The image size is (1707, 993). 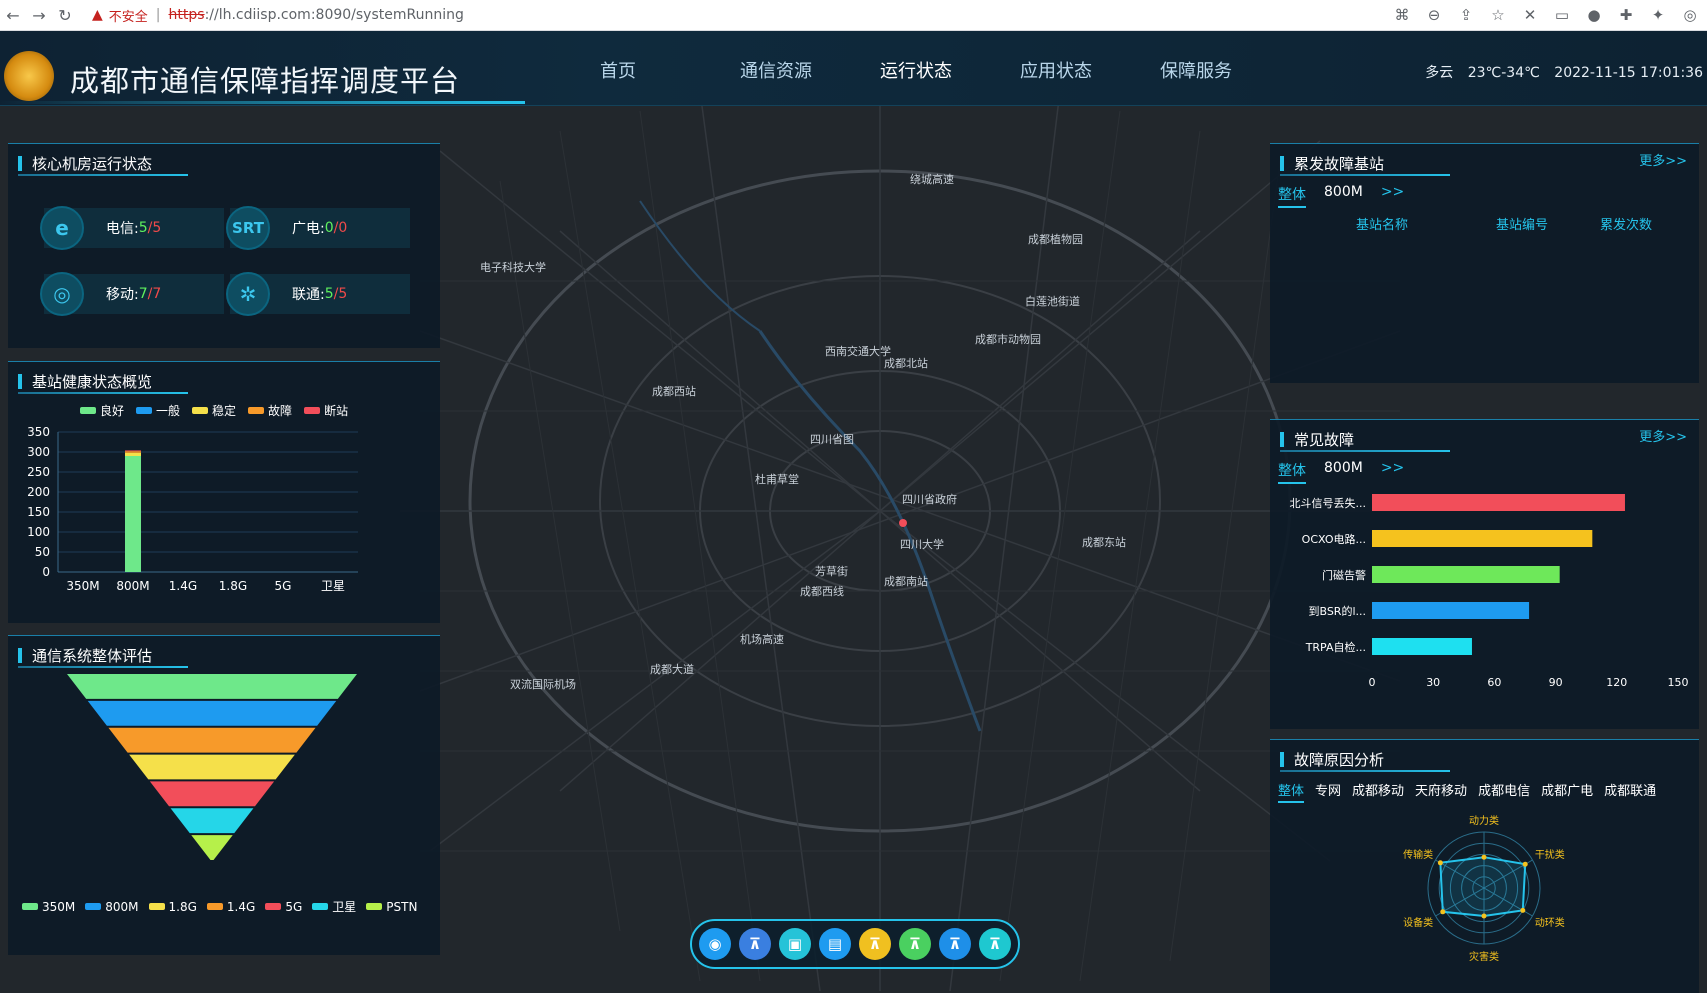 What do you see at coordinates (128, 15) in the screenshot?
I see `security-warning: 不安全` at bounding box center [128, 15].